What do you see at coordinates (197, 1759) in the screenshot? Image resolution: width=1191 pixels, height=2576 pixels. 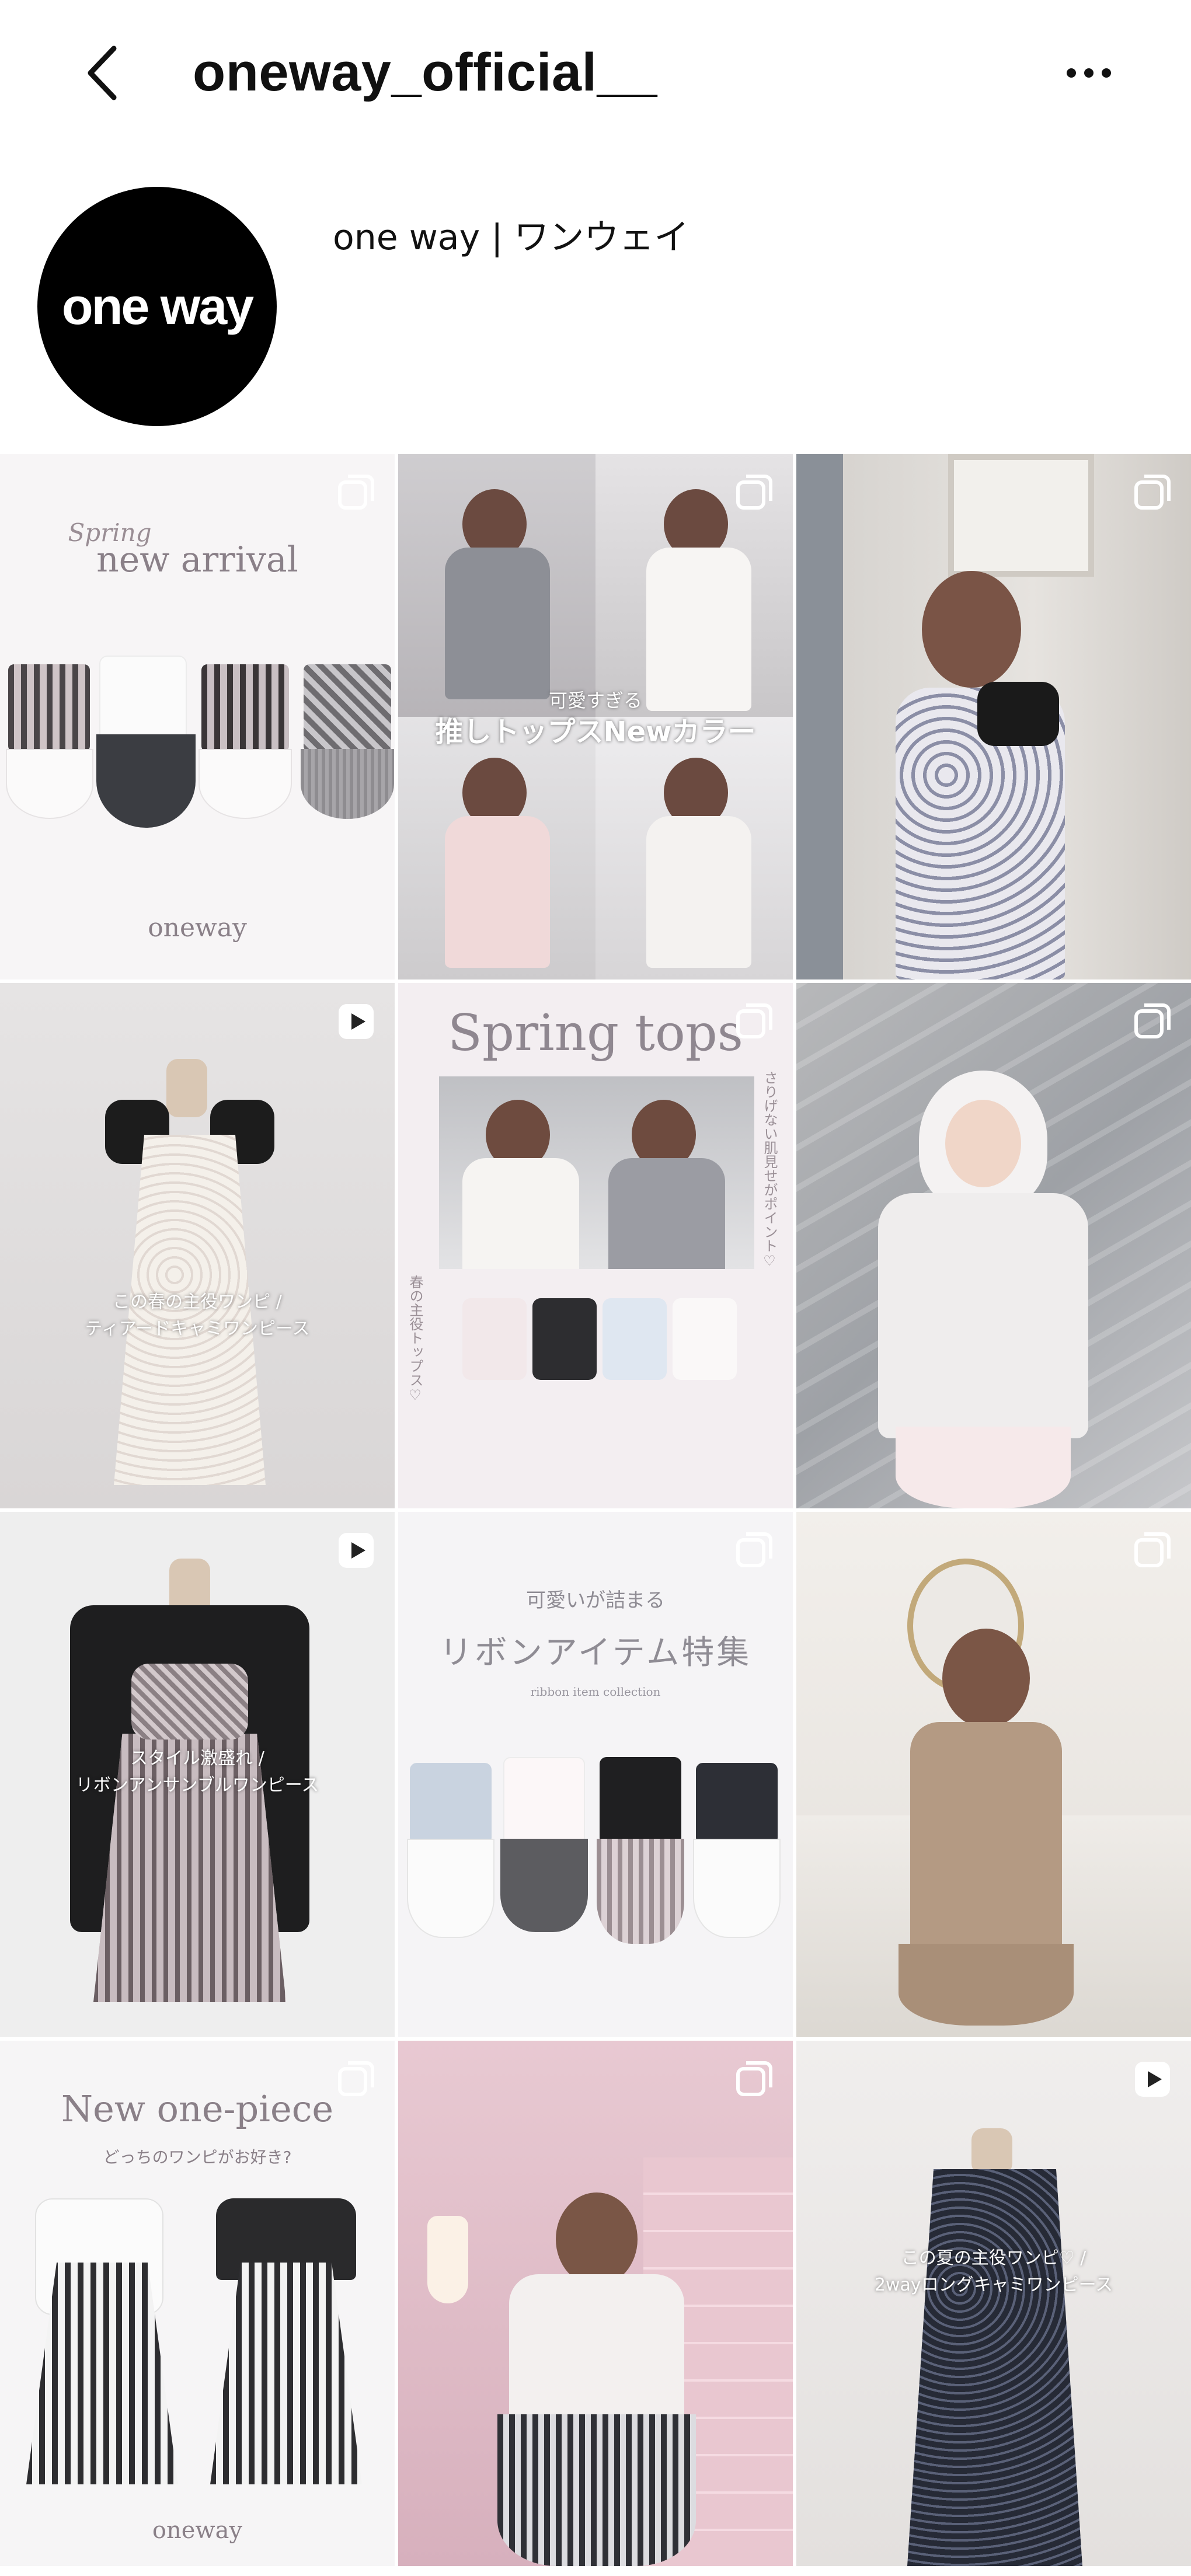 I see `post-caption: スタイル激盛れ /` at bounding box center [197, 1759].